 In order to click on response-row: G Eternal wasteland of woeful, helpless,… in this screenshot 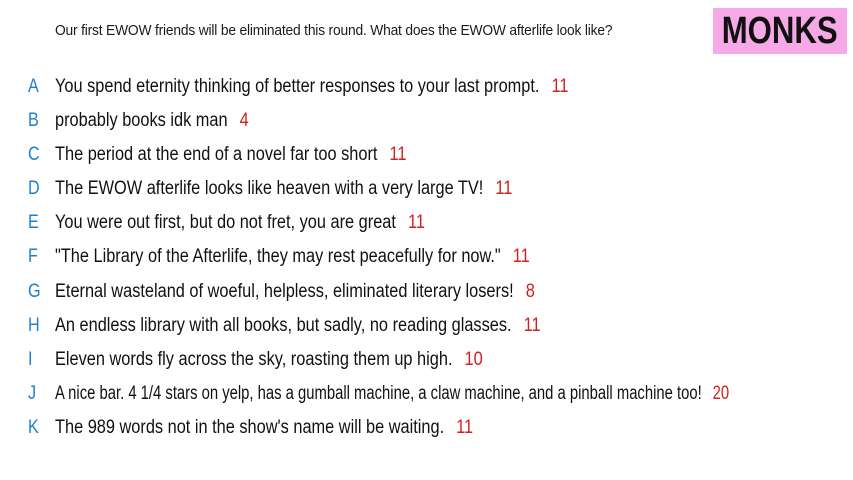, I will do `click(426, 292)`.